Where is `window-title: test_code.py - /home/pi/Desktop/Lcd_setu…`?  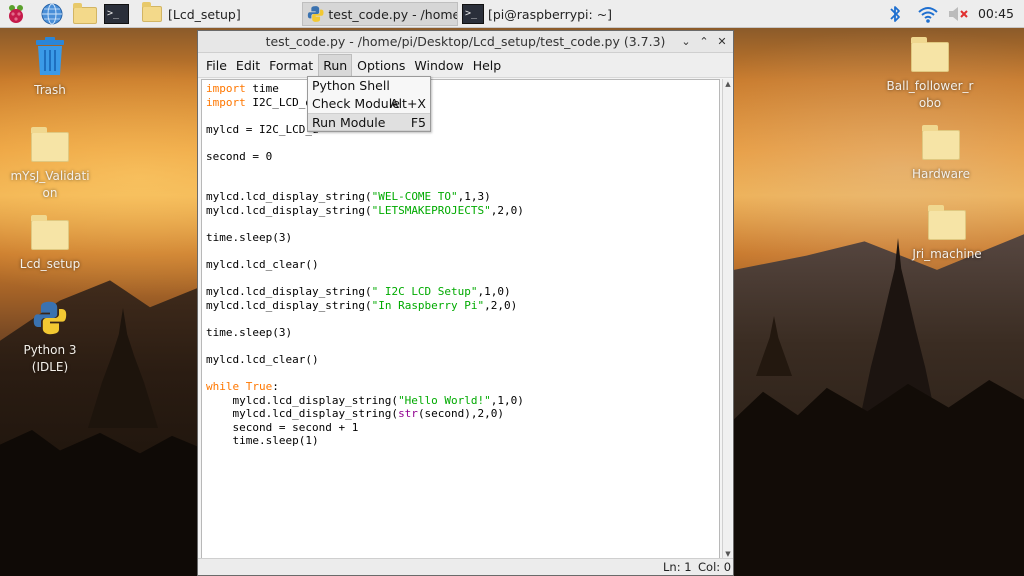
window-title: test_code.py - /home/pi/Desktop/Lcd_setu… is located at coordinates (465, 41).